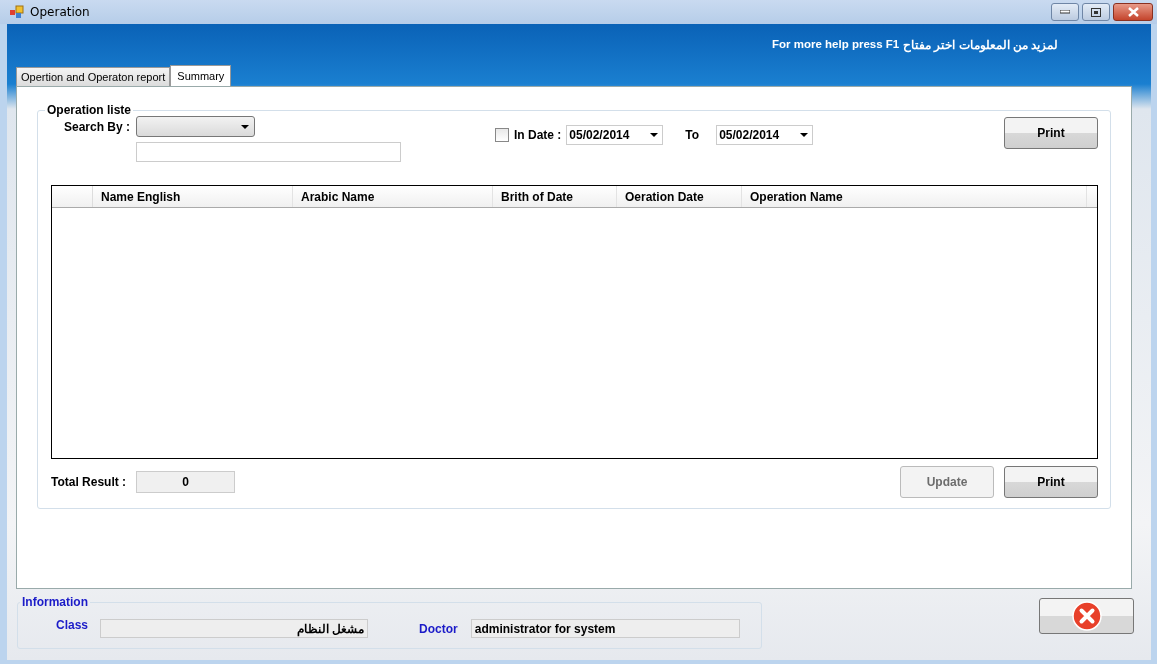  What do you see at coordinates (72, 624) in the screenshot?
I see `class-label: Class` at bounding box center [72, 624].